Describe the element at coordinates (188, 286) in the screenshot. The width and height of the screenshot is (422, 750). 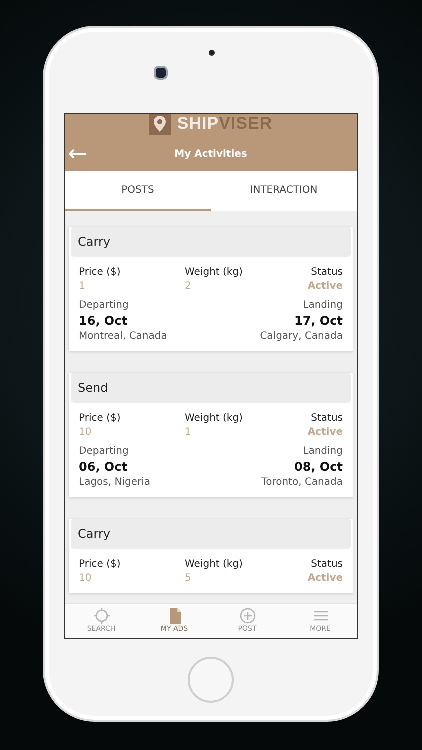
I see `field-value: 2` at that location.